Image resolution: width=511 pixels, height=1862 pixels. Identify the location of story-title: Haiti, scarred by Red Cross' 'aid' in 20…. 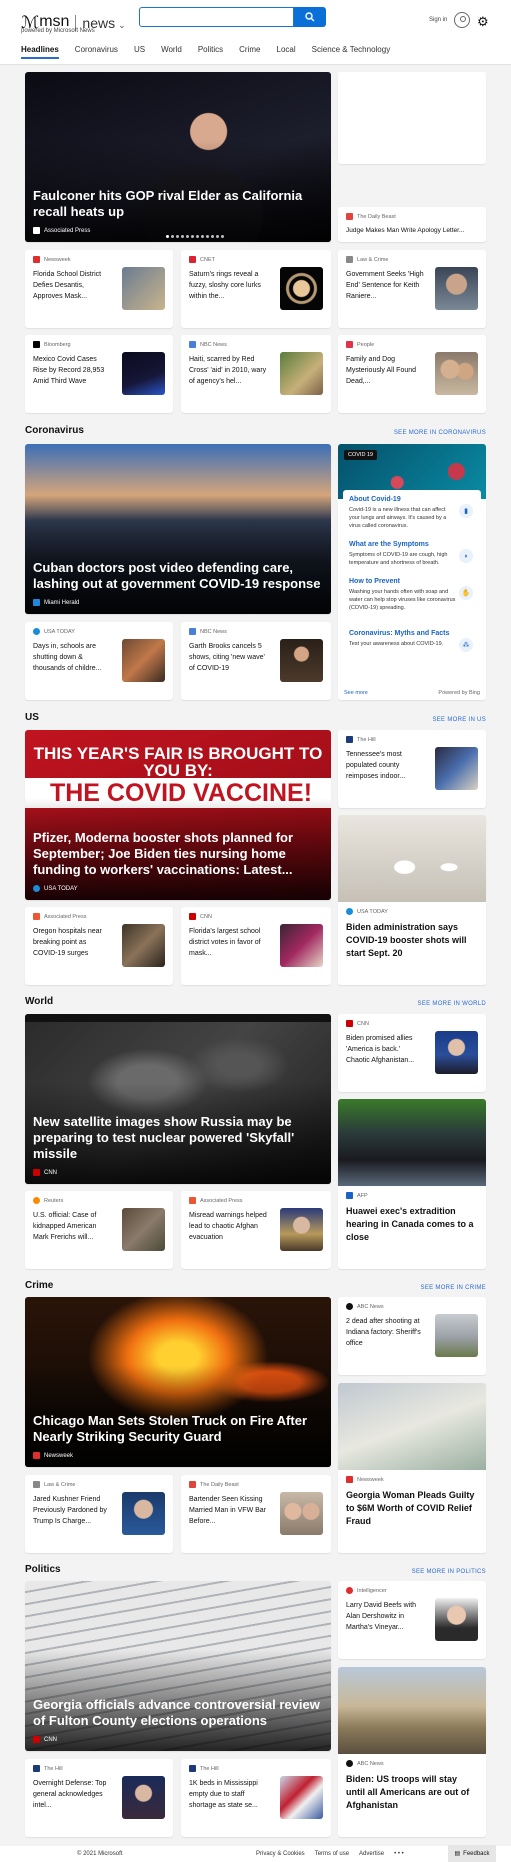
(228, 370).